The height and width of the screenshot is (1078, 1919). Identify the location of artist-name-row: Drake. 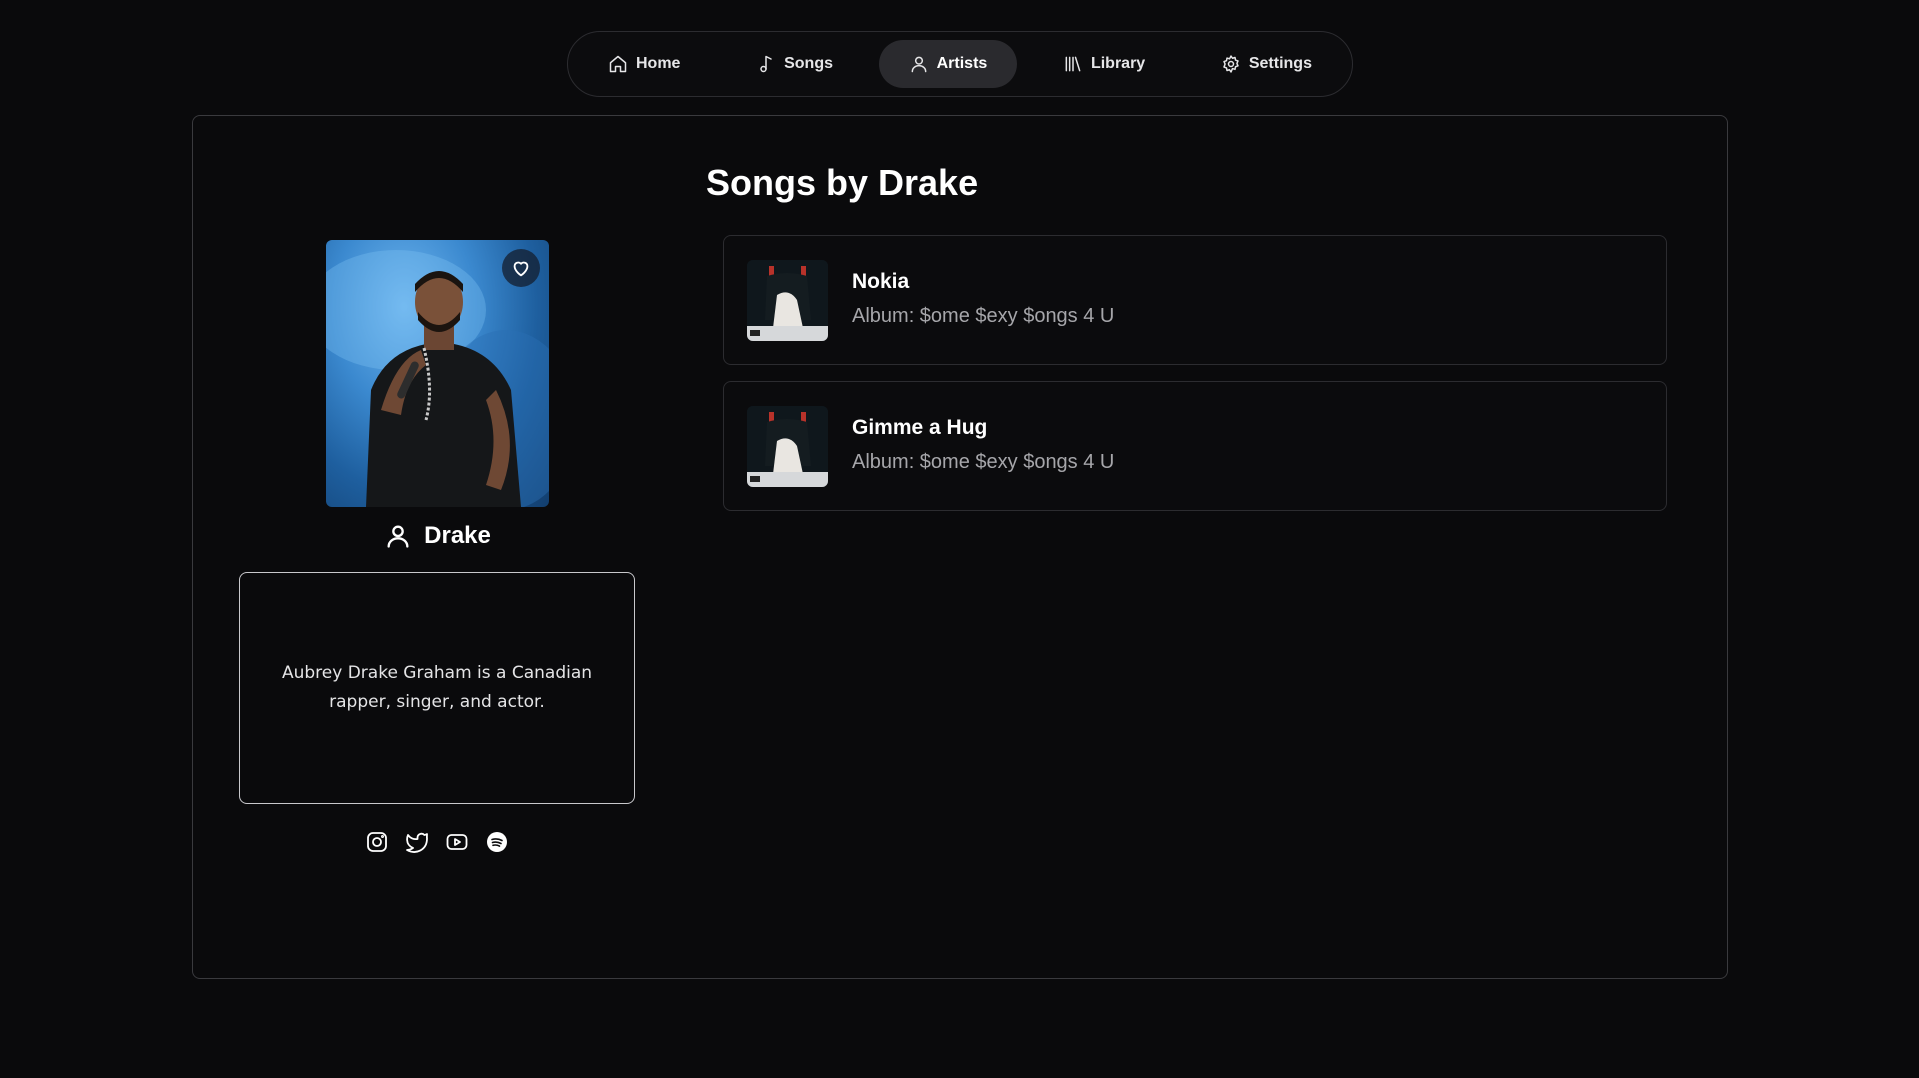
(437, 536).